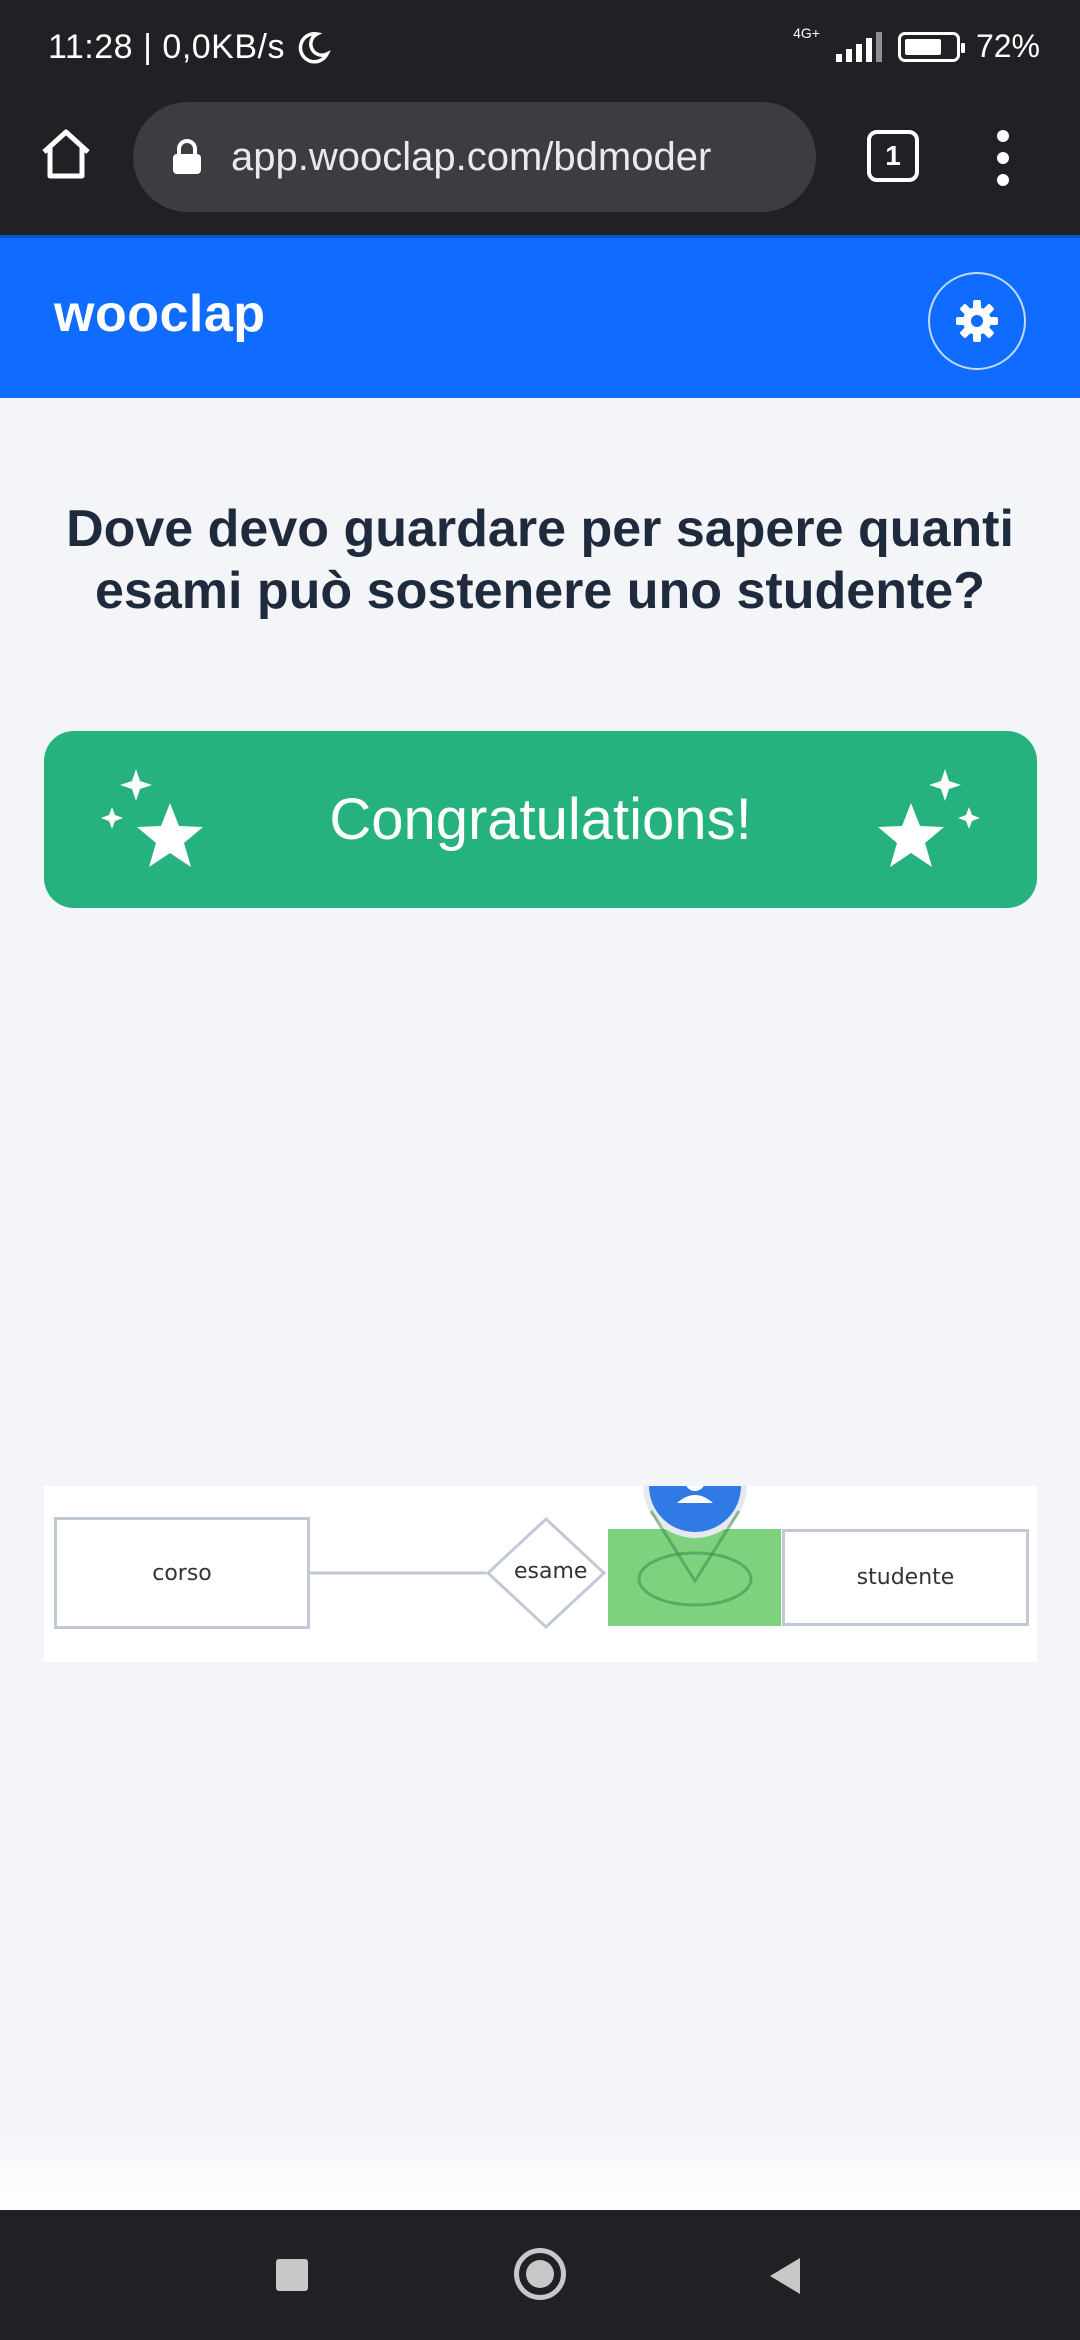 The width and height of the screenshot is (1080, 2340). What do you see at coordinates (695, 1546) in the screenshot?
I see `location-pin-icon` at bounding box center [695, 1546].